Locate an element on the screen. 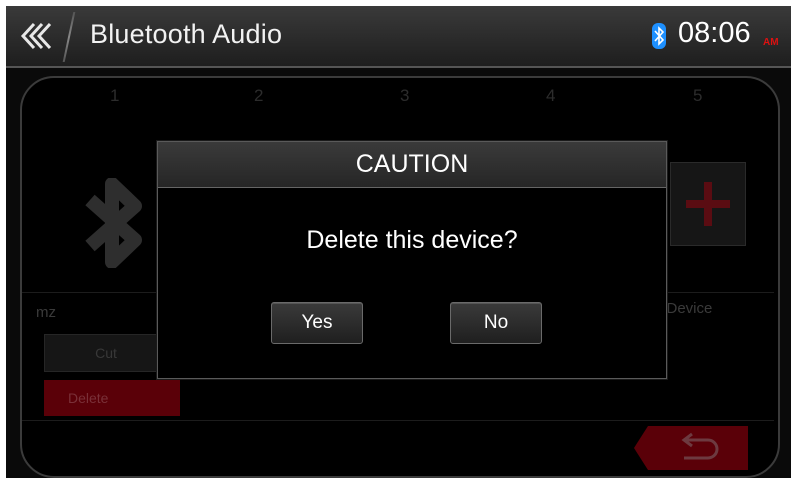 The image size is (797, 484). dialog-message: Delete this device? is located at coordinates (412, 240).